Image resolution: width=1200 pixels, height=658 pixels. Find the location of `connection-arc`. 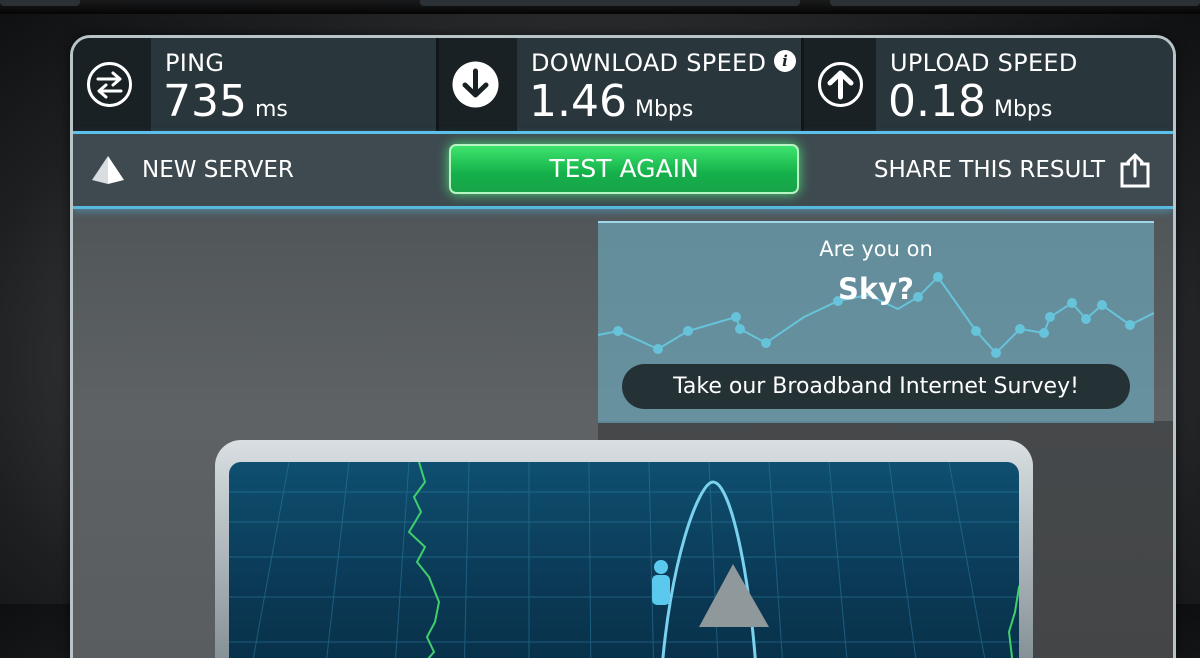

connection-arc is located at coordinates (709, 569).